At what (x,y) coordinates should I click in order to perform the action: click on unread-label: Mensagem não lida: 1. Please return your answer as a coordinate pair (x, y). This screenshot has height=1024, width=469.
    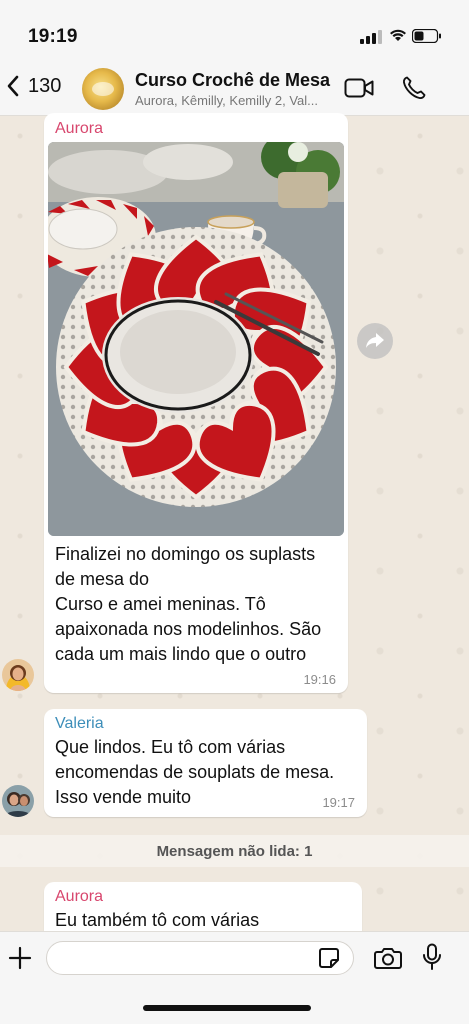
    Looking at the image, I should click on (234, 851).